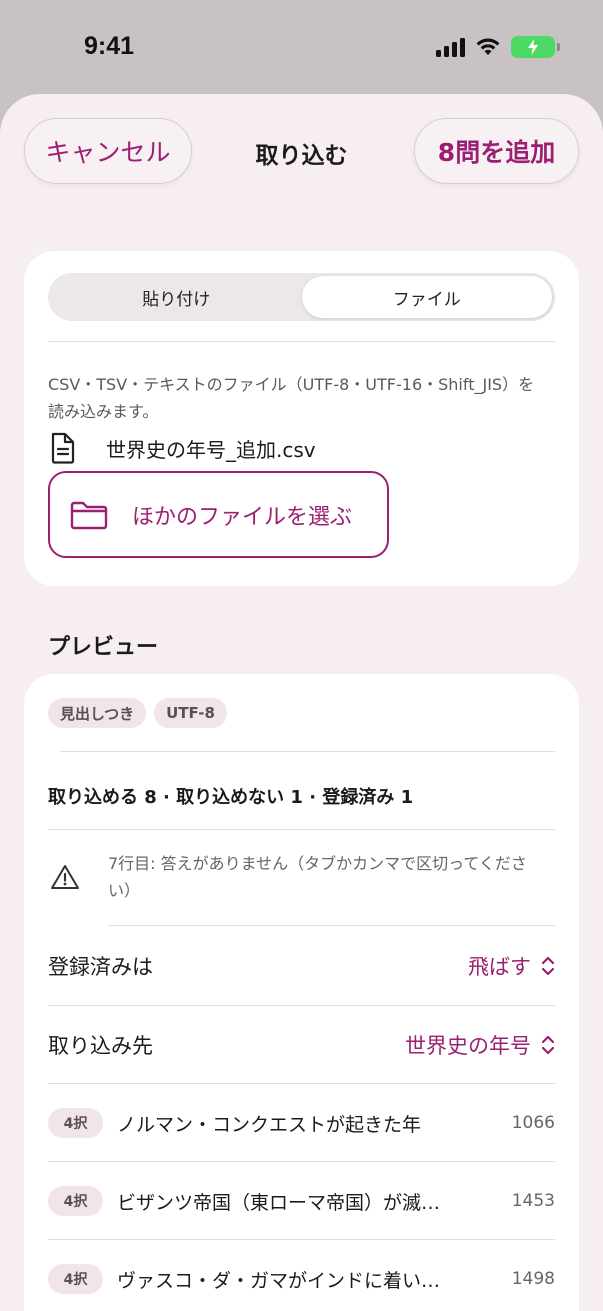  I want to click on question-text: ノルマン・コンクエストが起きた年, so click(269, 1124).